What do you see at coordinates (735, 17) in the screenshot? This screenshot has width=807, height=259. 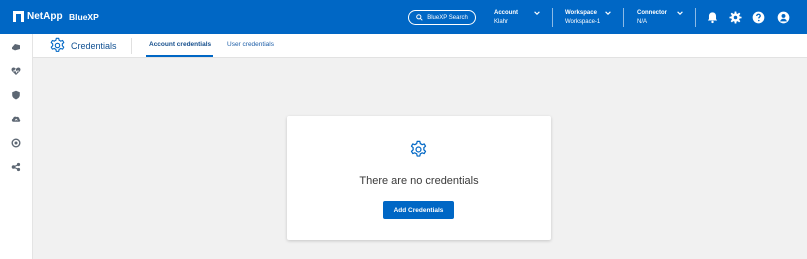 I see `settings-gear-icon` at bounding box center [735, 17].